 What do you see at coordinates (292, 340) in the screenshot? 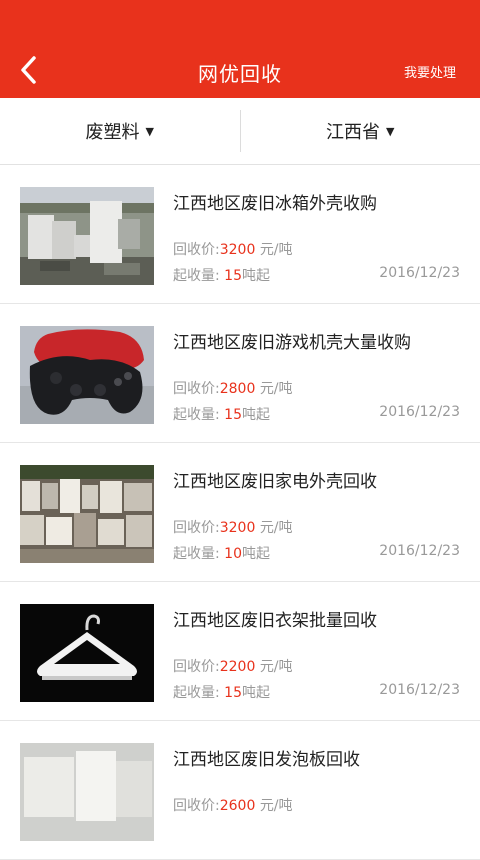
I see `listing-title: 江西地区废旧游戏机壳大量收购` at bounding box center [292, 340].